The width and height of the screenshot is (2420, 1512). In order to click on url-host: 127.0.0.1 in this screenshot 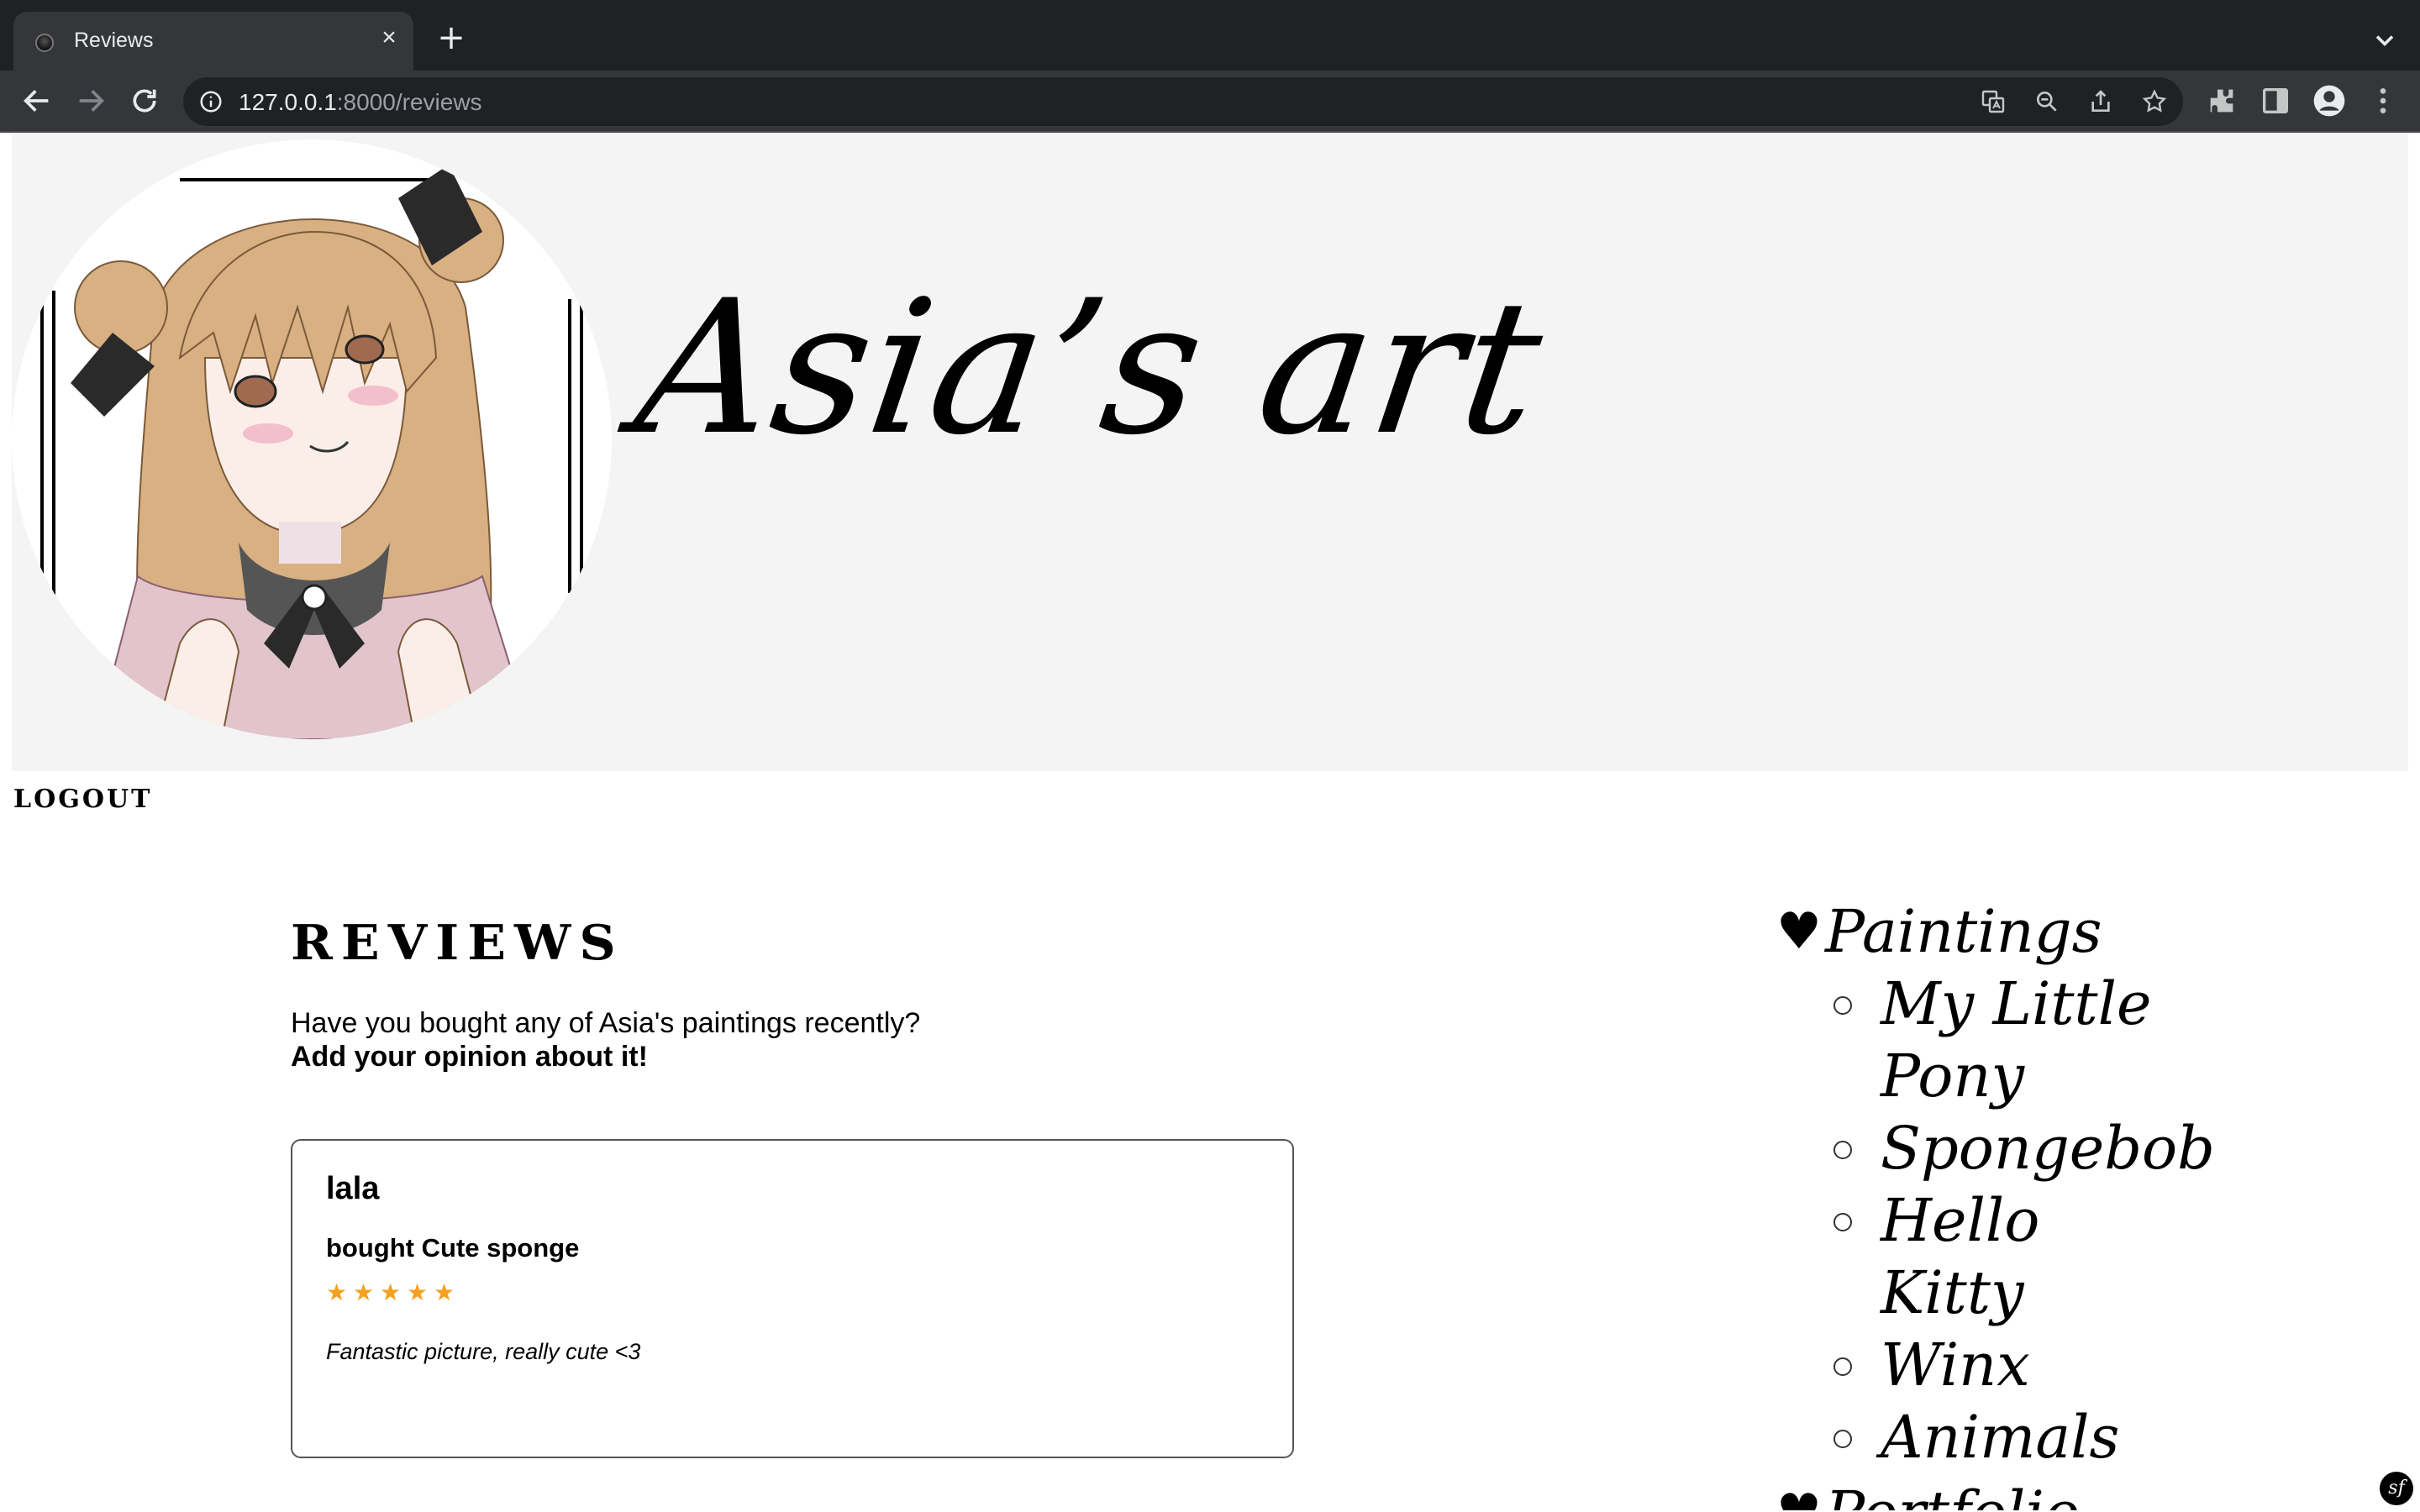, I will do `click(288, 102)`.